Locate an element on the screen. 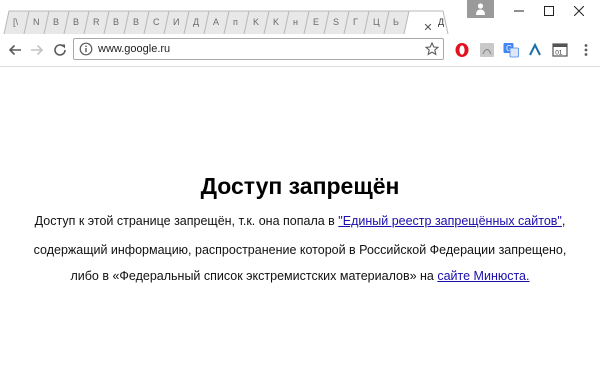 The image size is (600, 392). extension-triangle-icon is located at coordinates (535, 50).